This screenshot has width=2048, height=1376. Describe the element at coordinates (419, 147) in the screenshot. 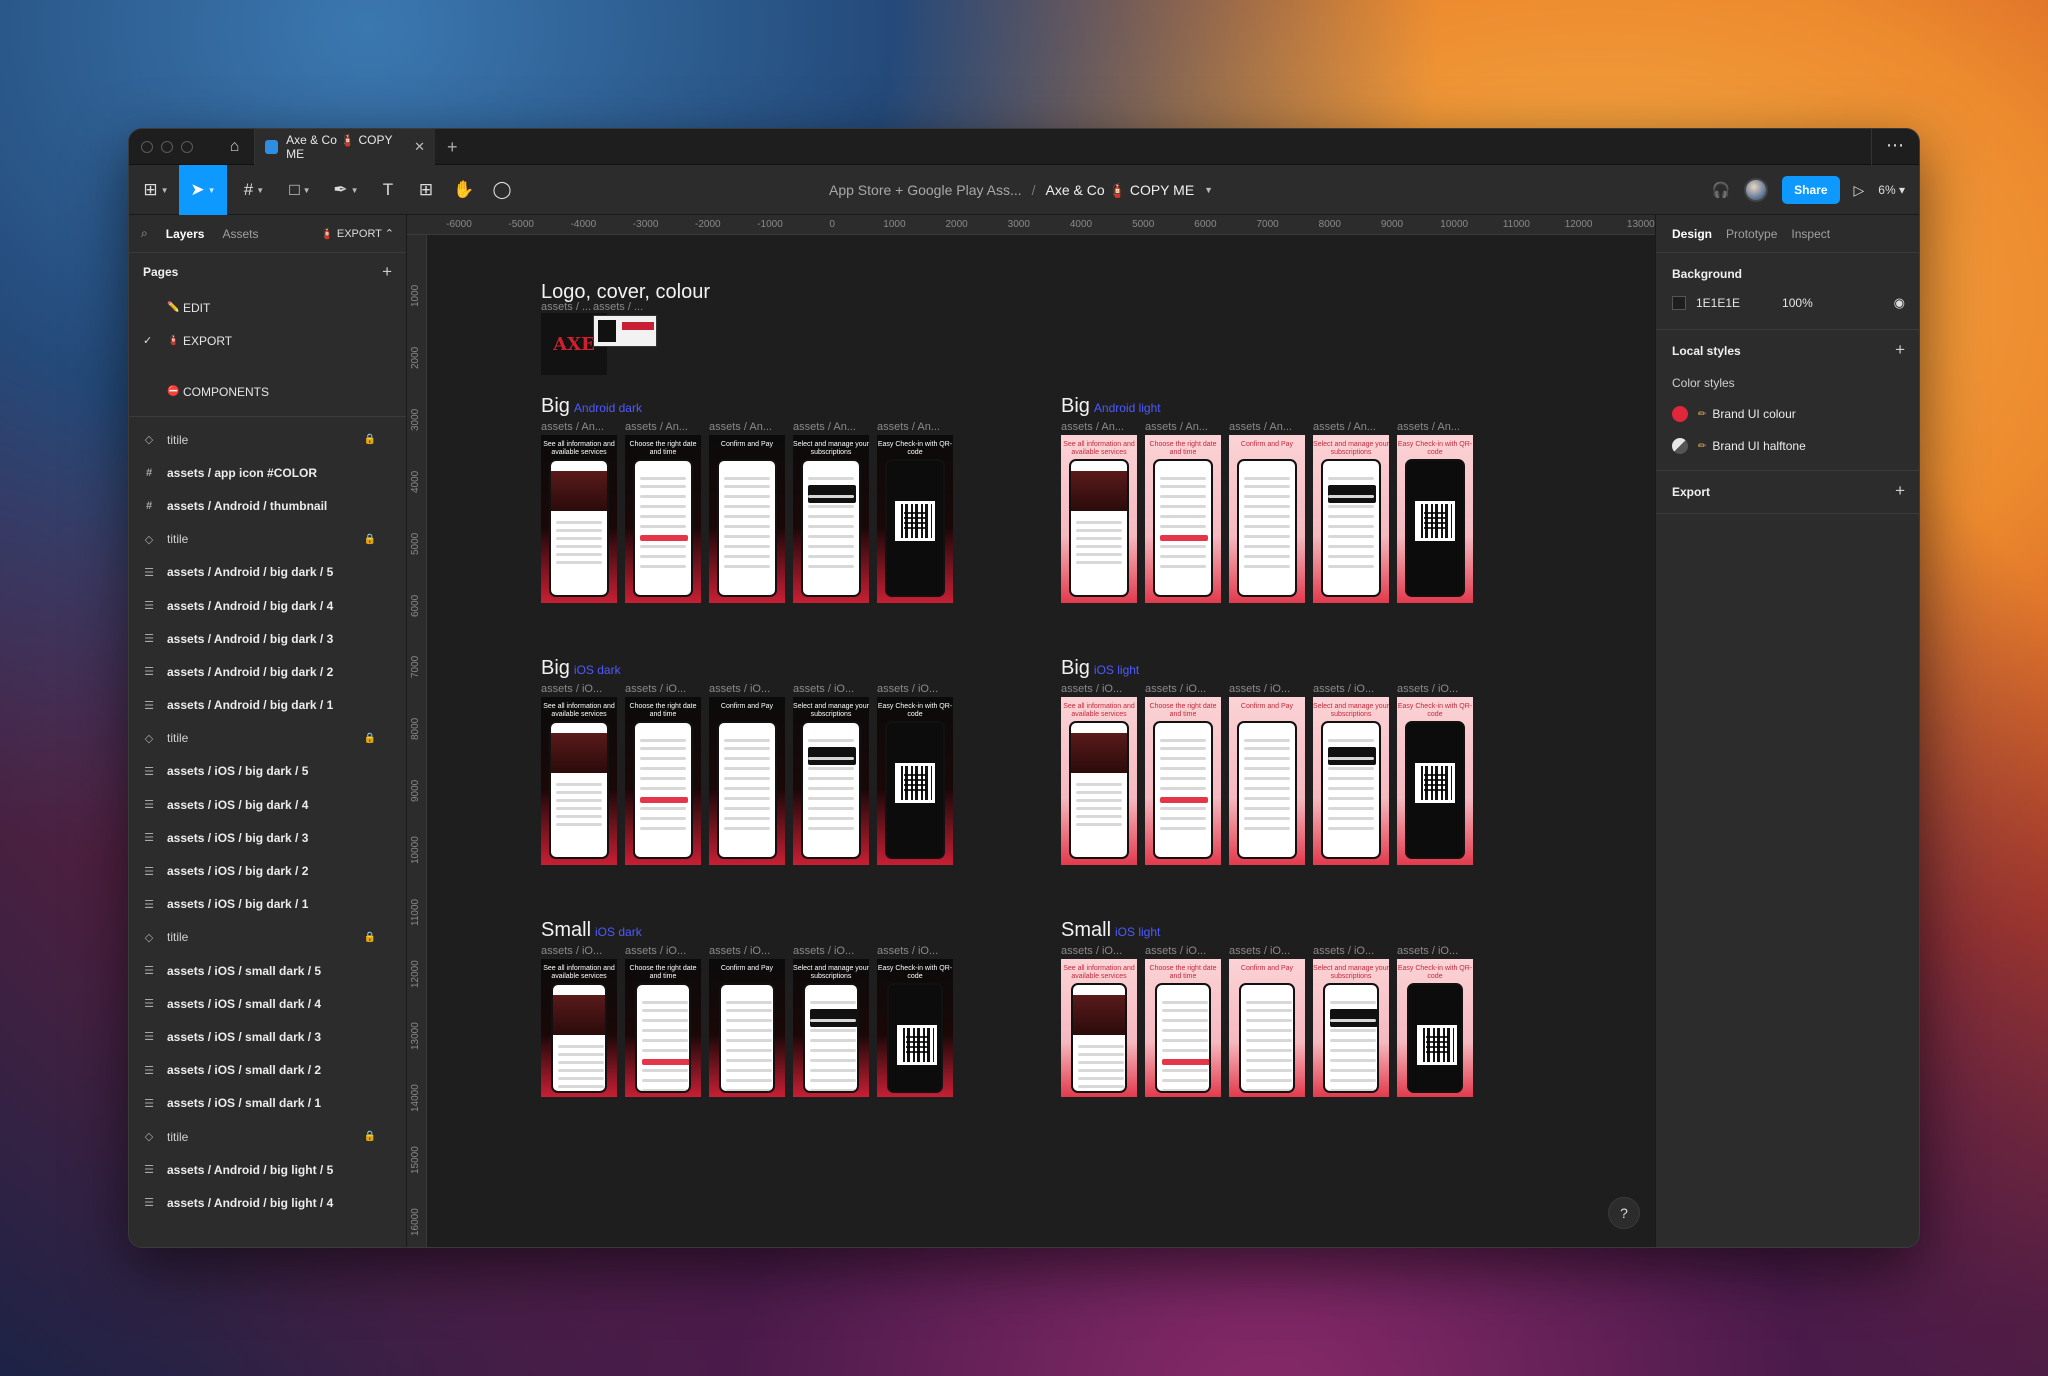

I see `close-tab-icon: ✕` at that location.